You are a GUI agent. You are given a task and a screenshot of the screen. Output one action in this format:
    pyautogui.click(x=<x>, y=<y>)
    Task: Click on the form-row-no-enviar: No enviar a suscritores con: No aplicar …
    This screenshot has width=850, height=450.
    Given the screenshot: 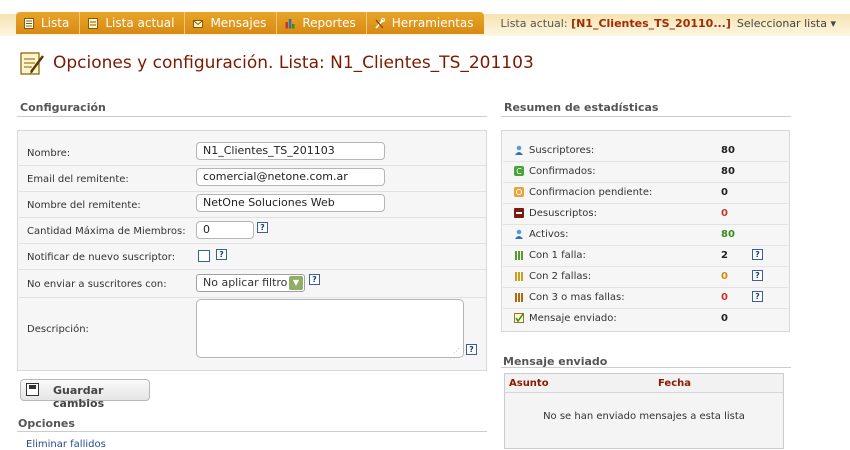 What is the action you would take?
    pyautogui.click(x=252, y=283)
    